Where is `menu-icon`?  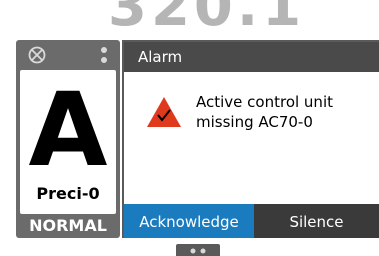
menu-icon is located at coordinates (104, 56).